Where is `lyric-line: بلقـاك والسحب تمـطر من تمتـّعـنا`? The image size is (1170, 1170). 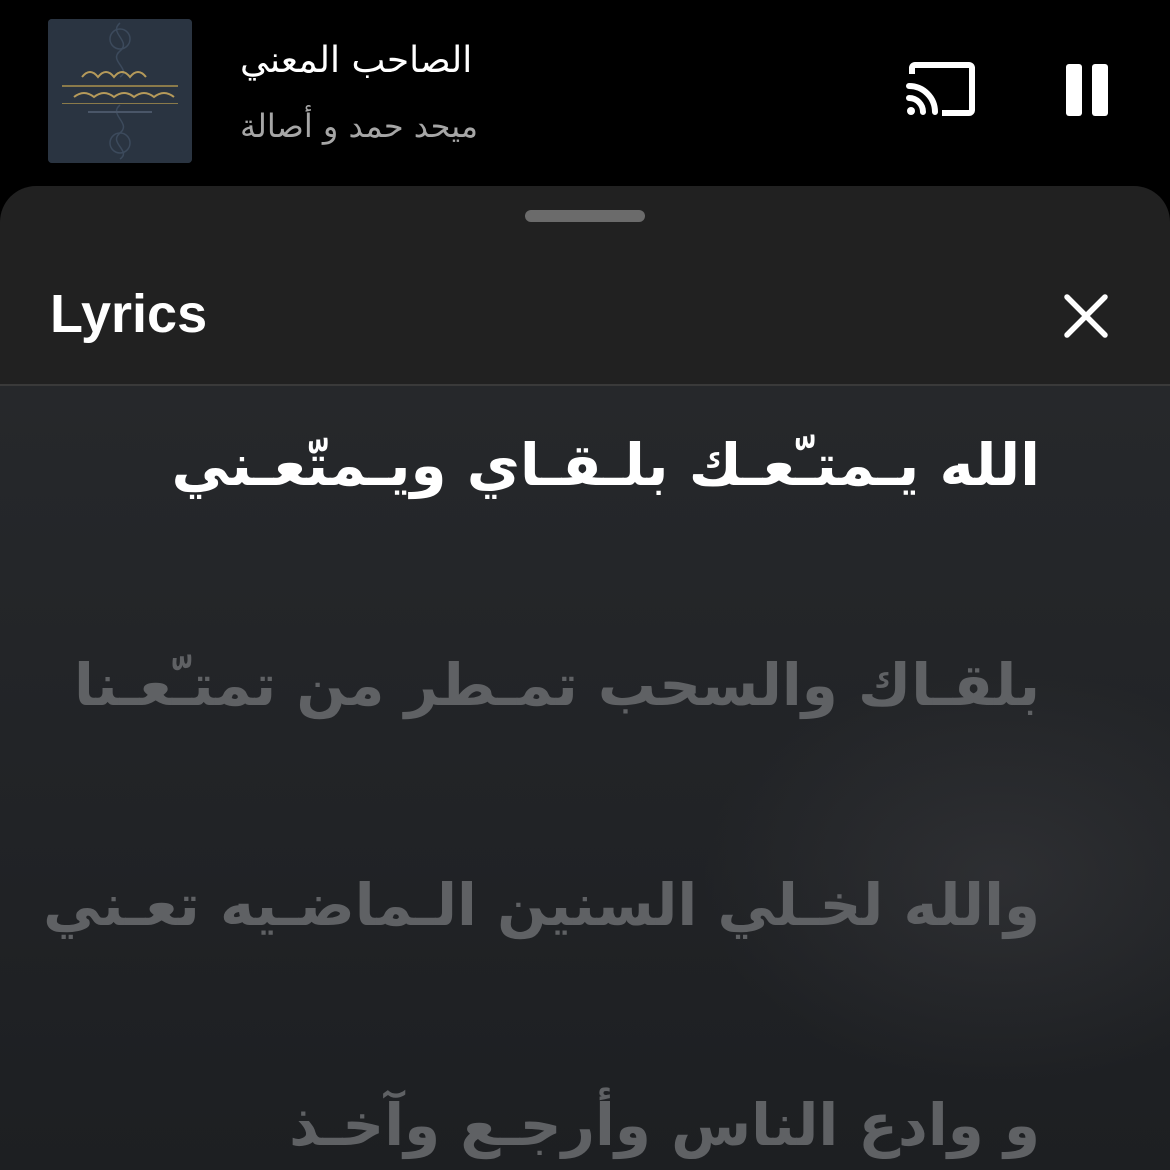 lyric-line: بلقـاك والسحب تمـطر من تمتـّعـنا is located at coordinates (540, 685).